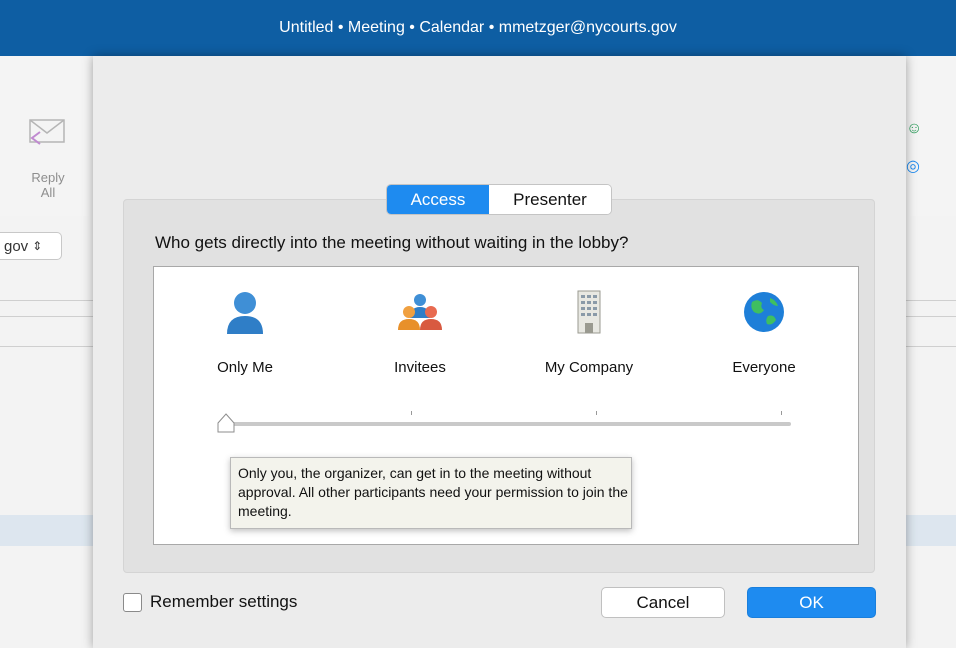 The height and width of the screenshot is (648, 956). I want to click on option-label: Only Me, so click(245, 367).